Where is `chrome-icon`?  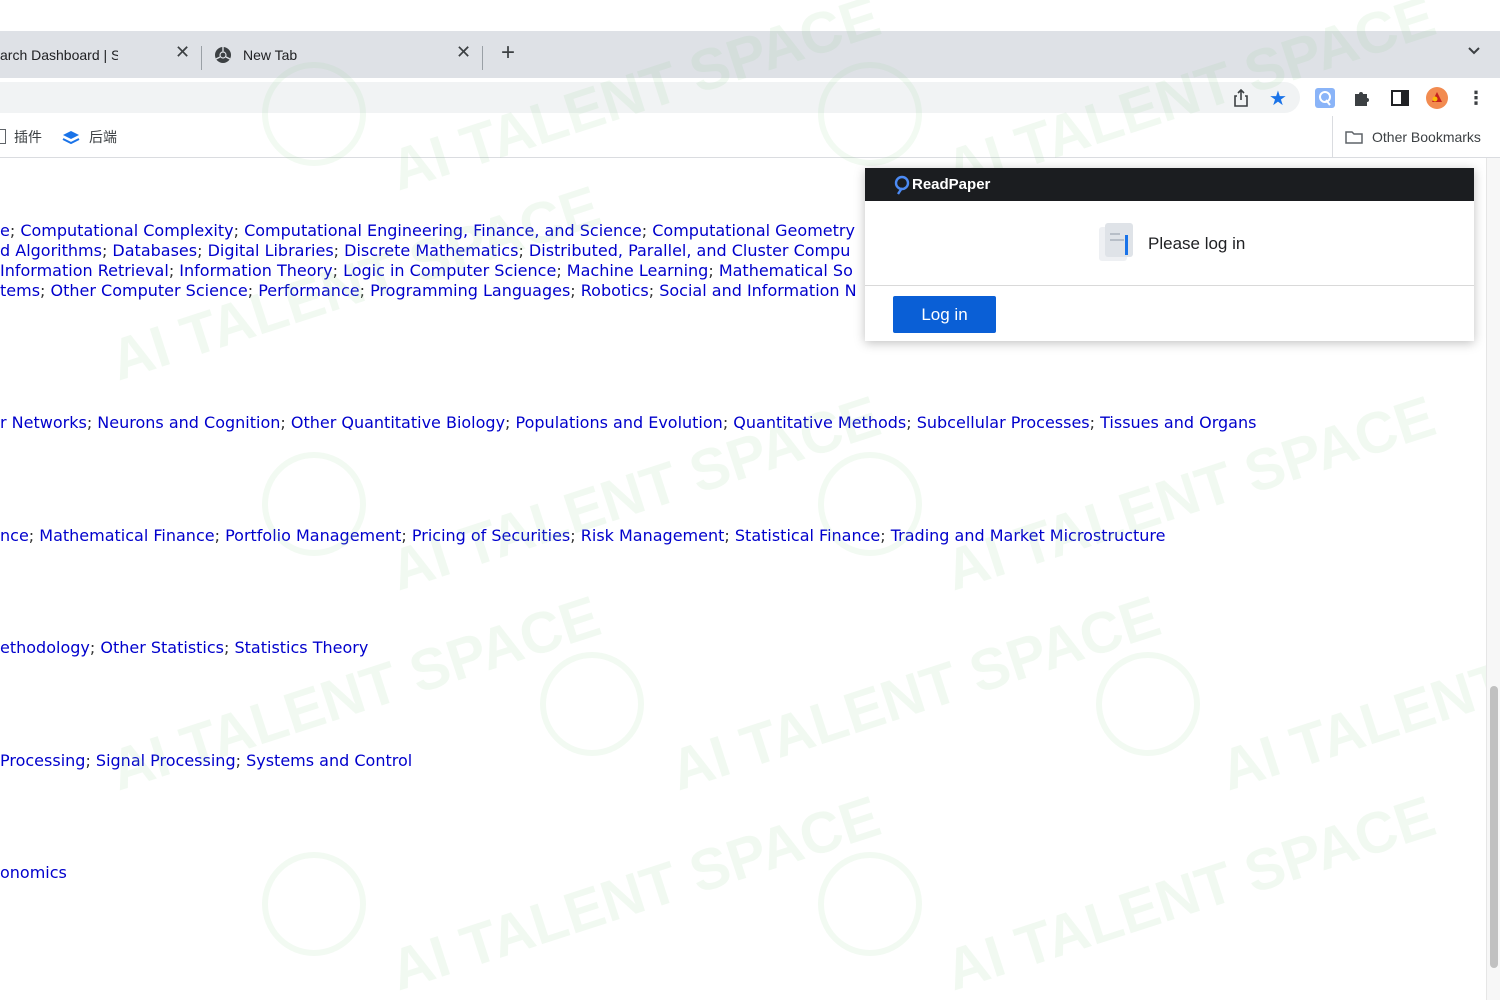
chrome-icon is located at coordinates (223, 55).